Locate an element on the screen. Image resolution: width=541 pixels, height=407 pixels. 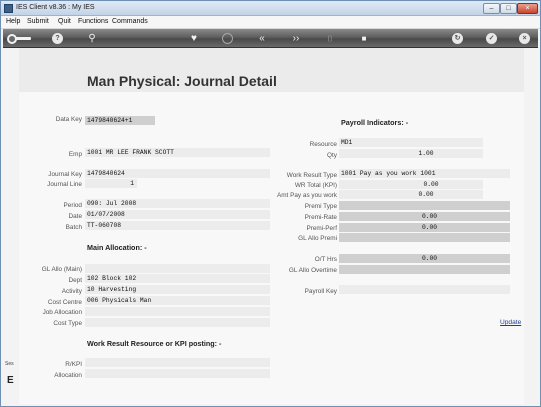
help-icon: ? is located at coordinates (57, 38).